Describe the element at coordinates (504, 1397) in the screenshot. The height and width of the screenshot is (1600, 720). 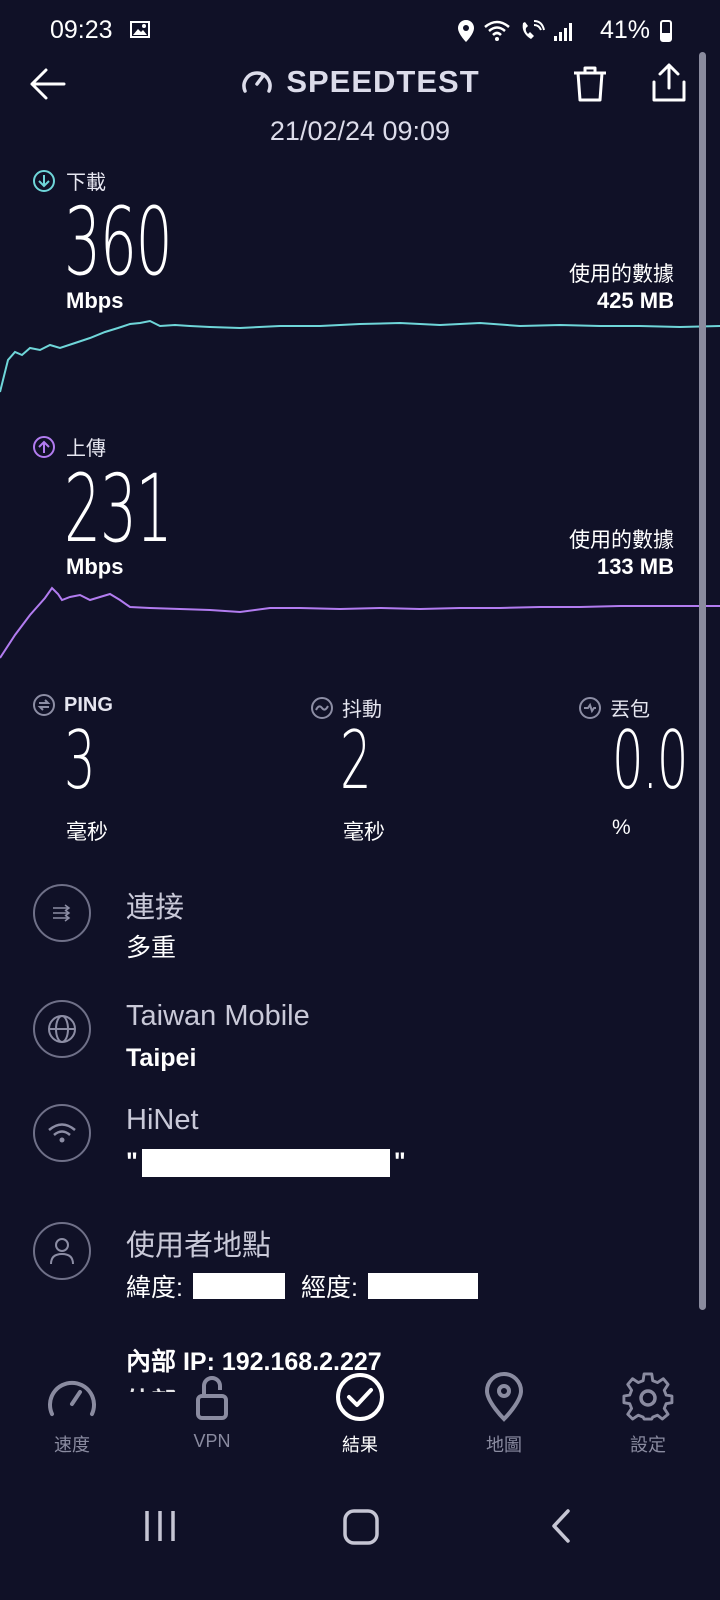
I see `map-pin-icon` at that location.